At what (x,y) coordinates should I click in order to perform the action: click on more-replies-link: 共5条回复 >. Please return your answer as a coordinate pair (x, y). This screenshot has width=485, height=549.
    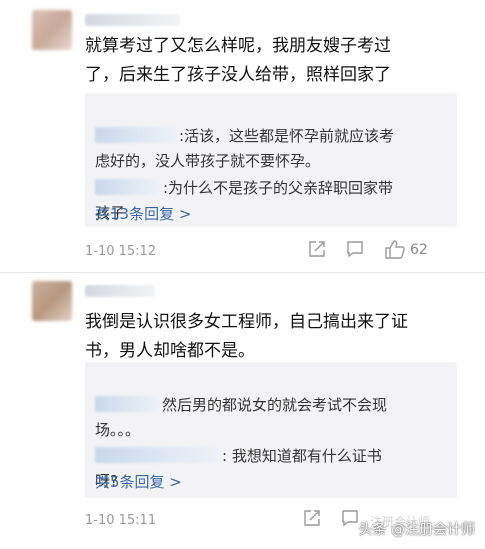
    Looking at the image, I should click on (138, 481).